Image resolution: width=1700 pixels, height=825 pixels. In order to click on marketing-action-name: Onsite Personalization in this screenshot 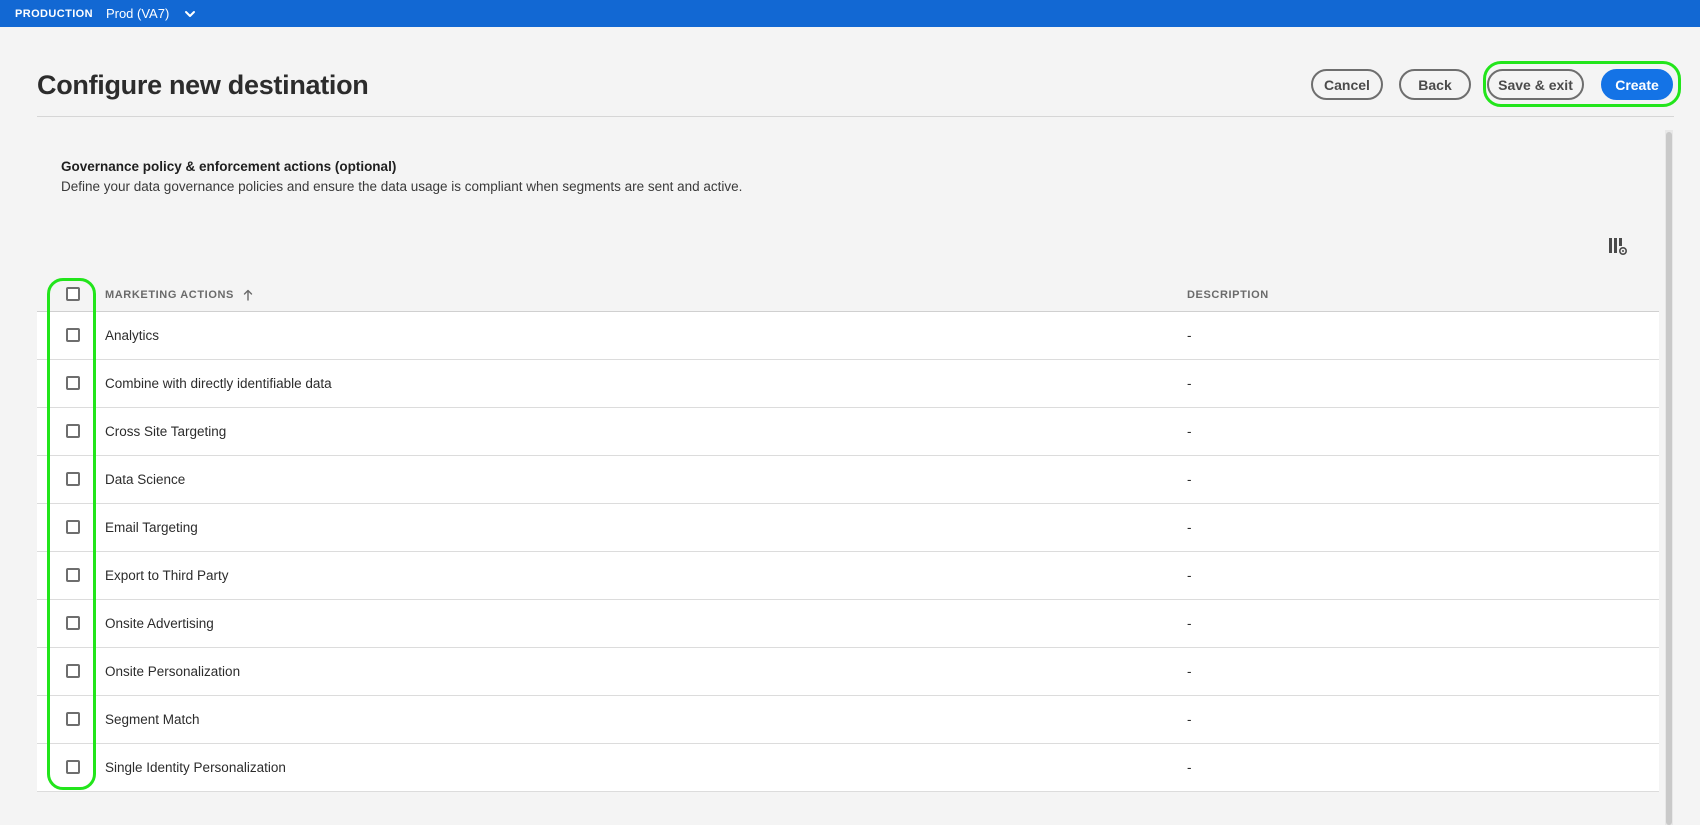, I will do `click(173, 671)`.